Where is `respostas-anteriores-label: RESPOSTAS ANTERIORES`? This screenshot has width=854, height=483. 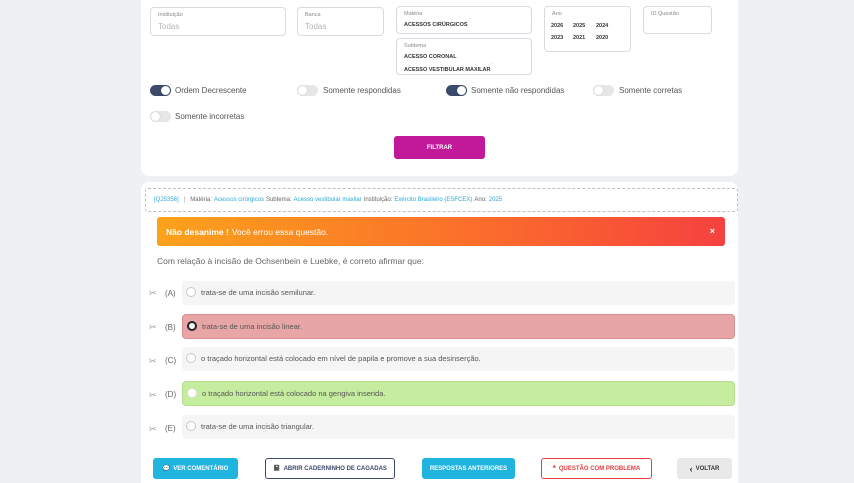
respostas-anteriores-label: RESPOSTAS ANTERIORES is located at coordinates (468, 468).